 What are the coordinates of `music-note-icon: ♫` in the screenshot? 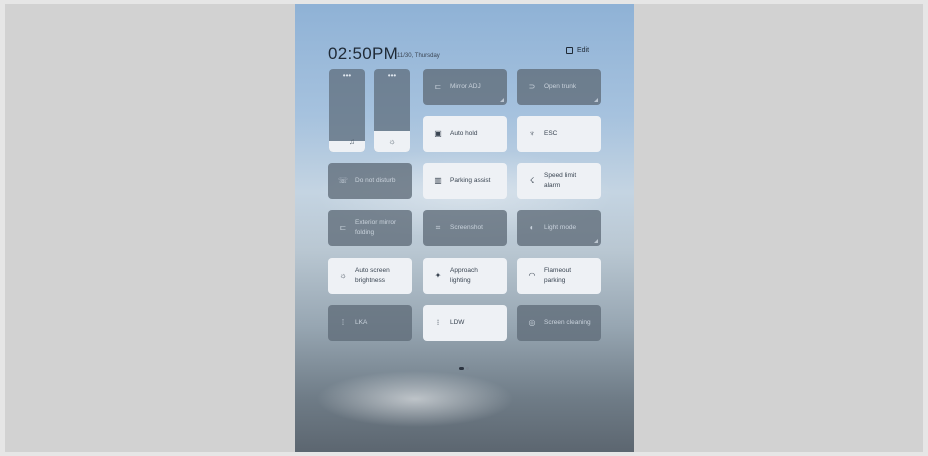 It's located at (352, 141).